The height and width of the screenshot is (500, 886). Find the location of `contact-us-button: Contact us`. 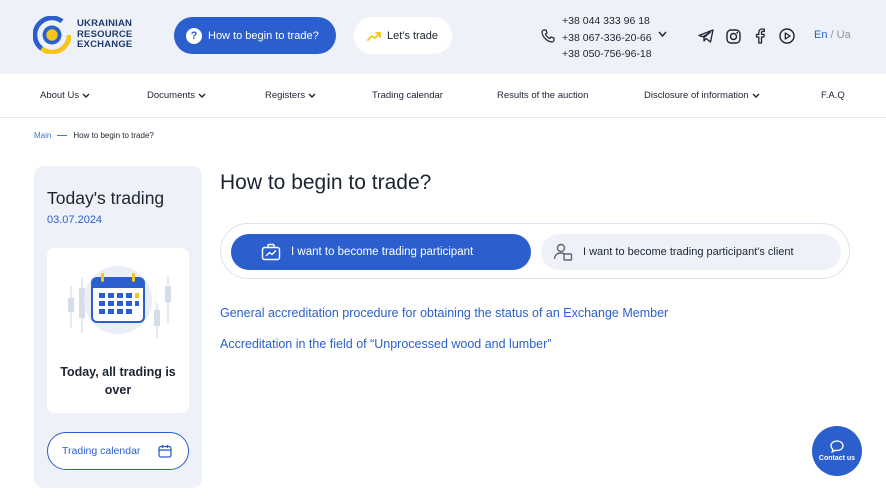

contact-us-button: Contact us is located at coordinates (837, 451).